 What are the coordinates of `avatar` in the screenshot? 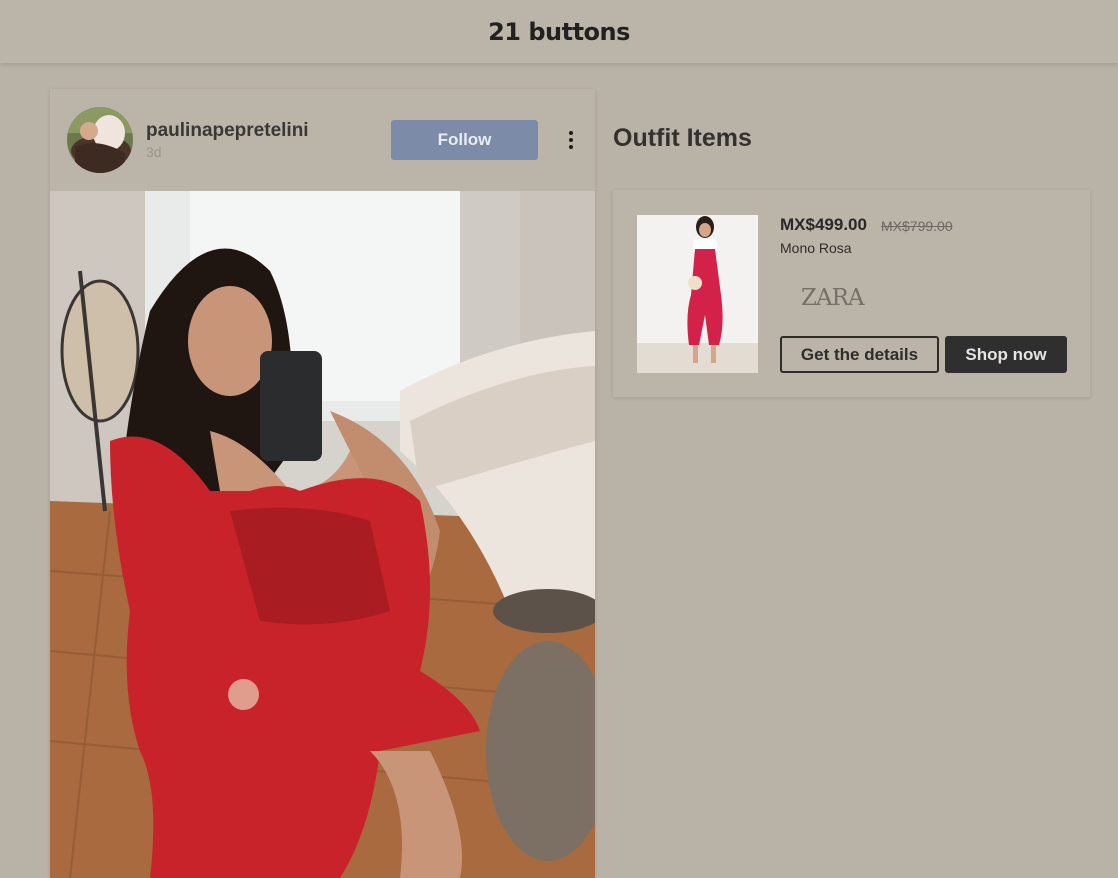 It's located at (100, 140).